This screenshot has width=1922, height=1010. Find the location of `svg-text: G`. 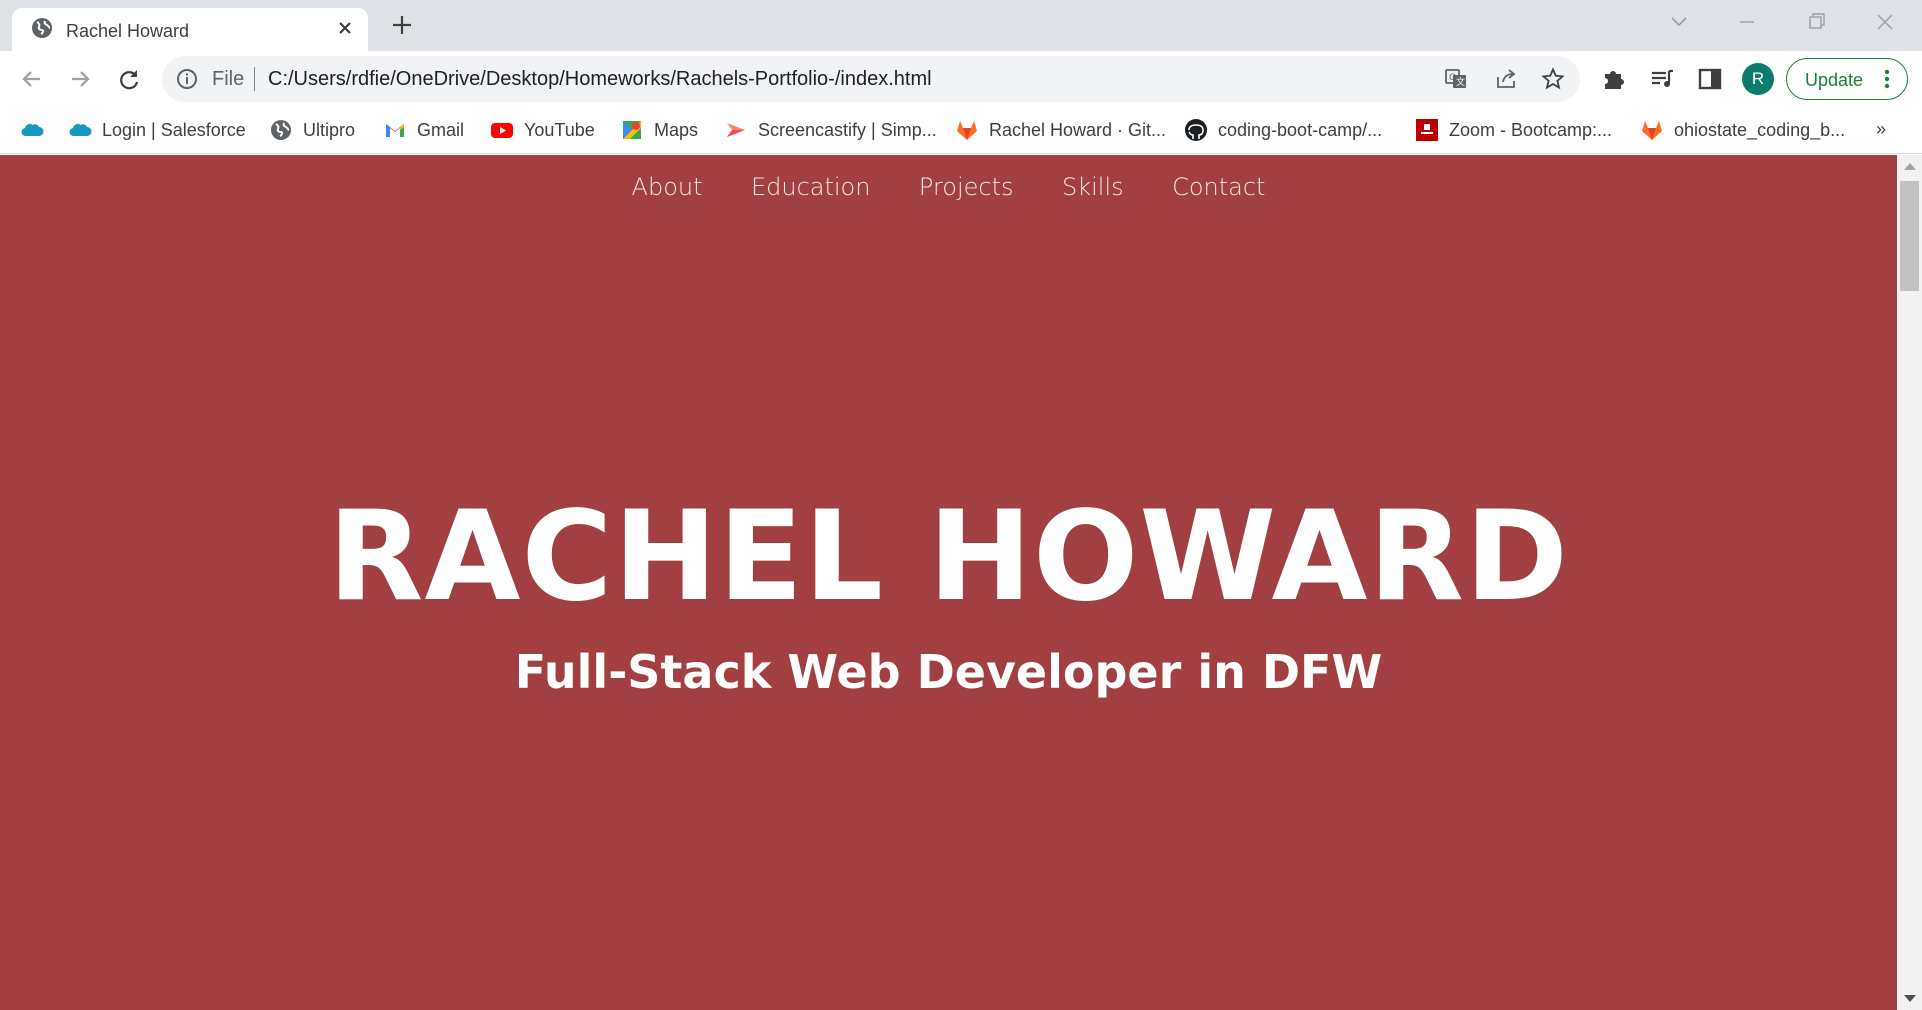

svg-text: G is located at coordinates (1452, 78).